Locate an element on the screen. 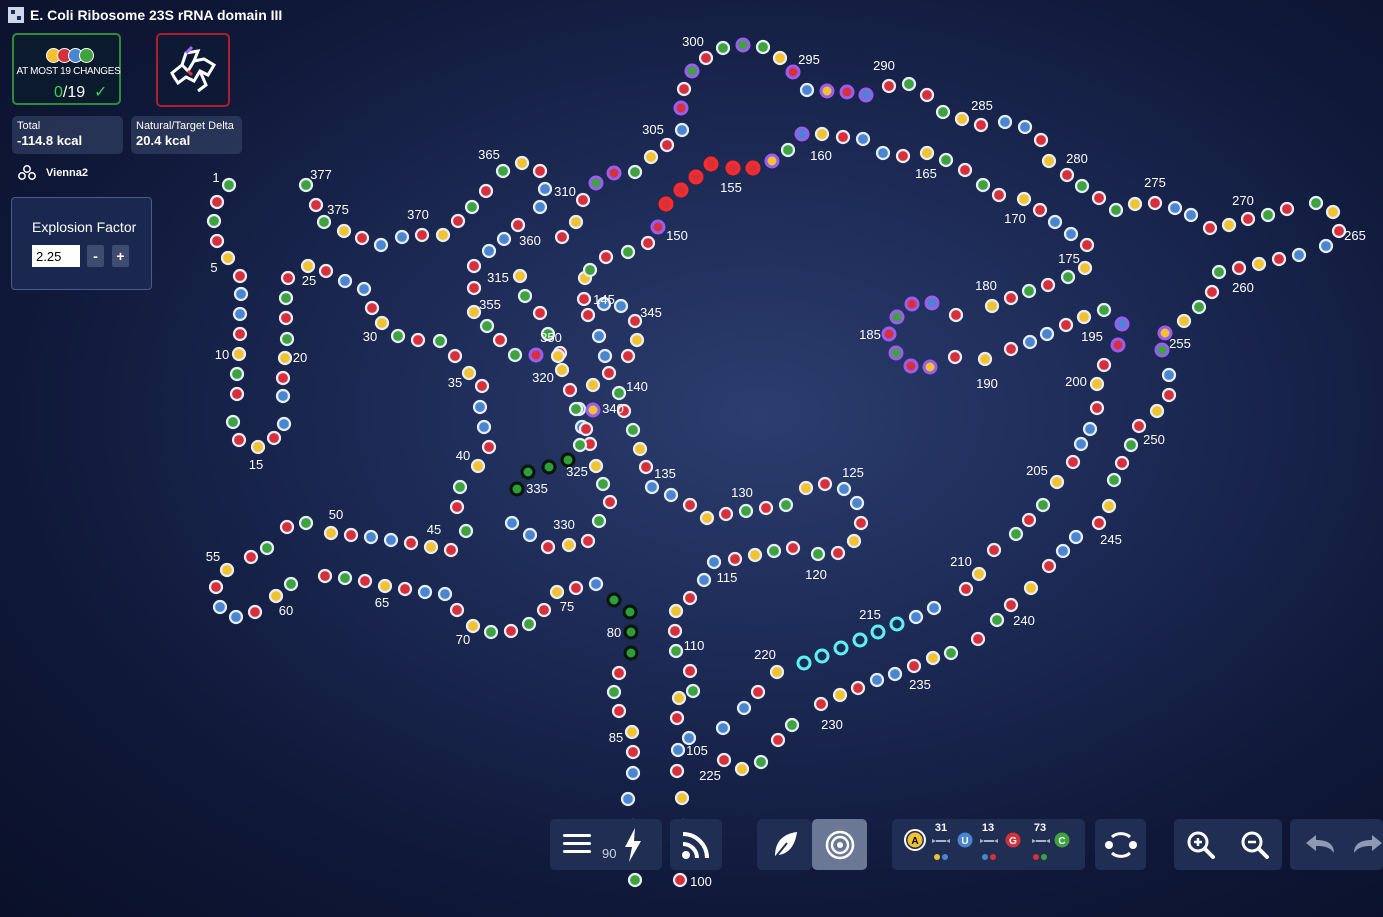  hamburger-icon is located at coordinates (577, 844).